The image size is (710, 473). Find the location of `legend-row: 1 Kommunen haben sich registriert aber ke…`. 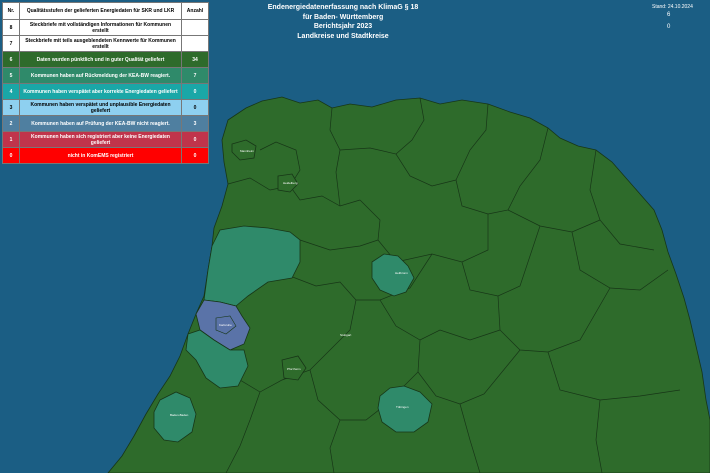

legend-row: 1 Kommunen haben sich registriert aber ke… is located at coordinates (105, 139).